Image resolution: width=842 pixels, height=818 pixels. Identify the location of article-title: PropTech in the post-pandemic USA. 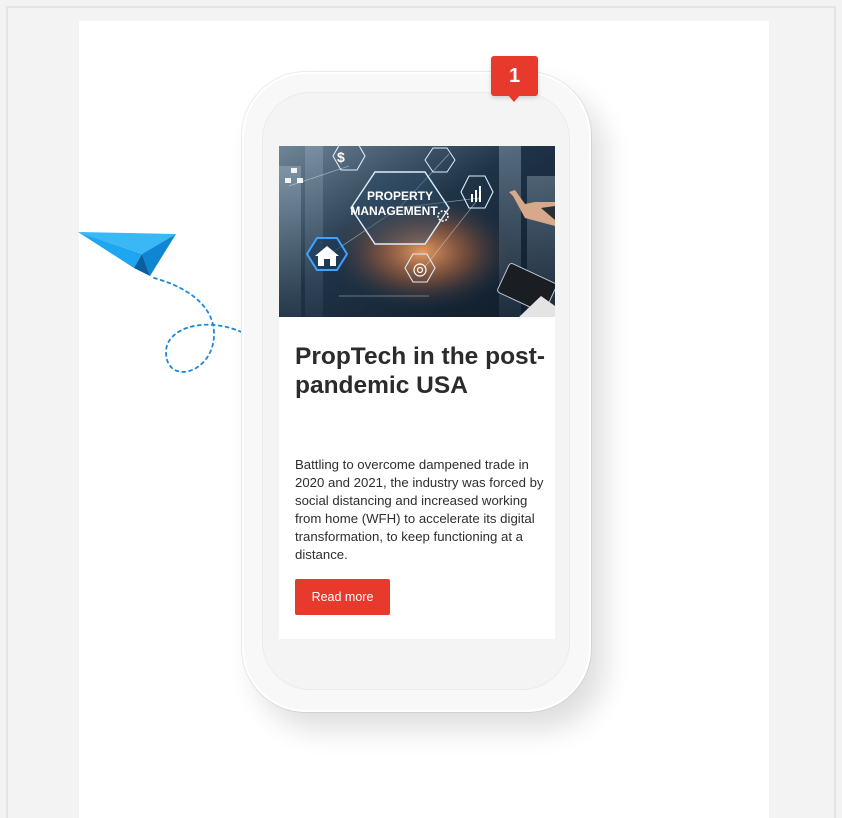
(420, 371).